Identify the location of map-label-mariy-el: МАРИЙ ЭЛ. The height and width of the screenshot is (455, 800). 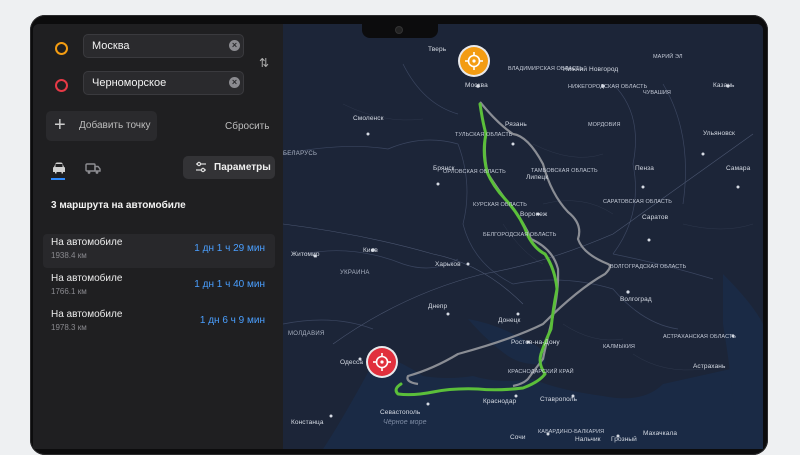
(668, 57).